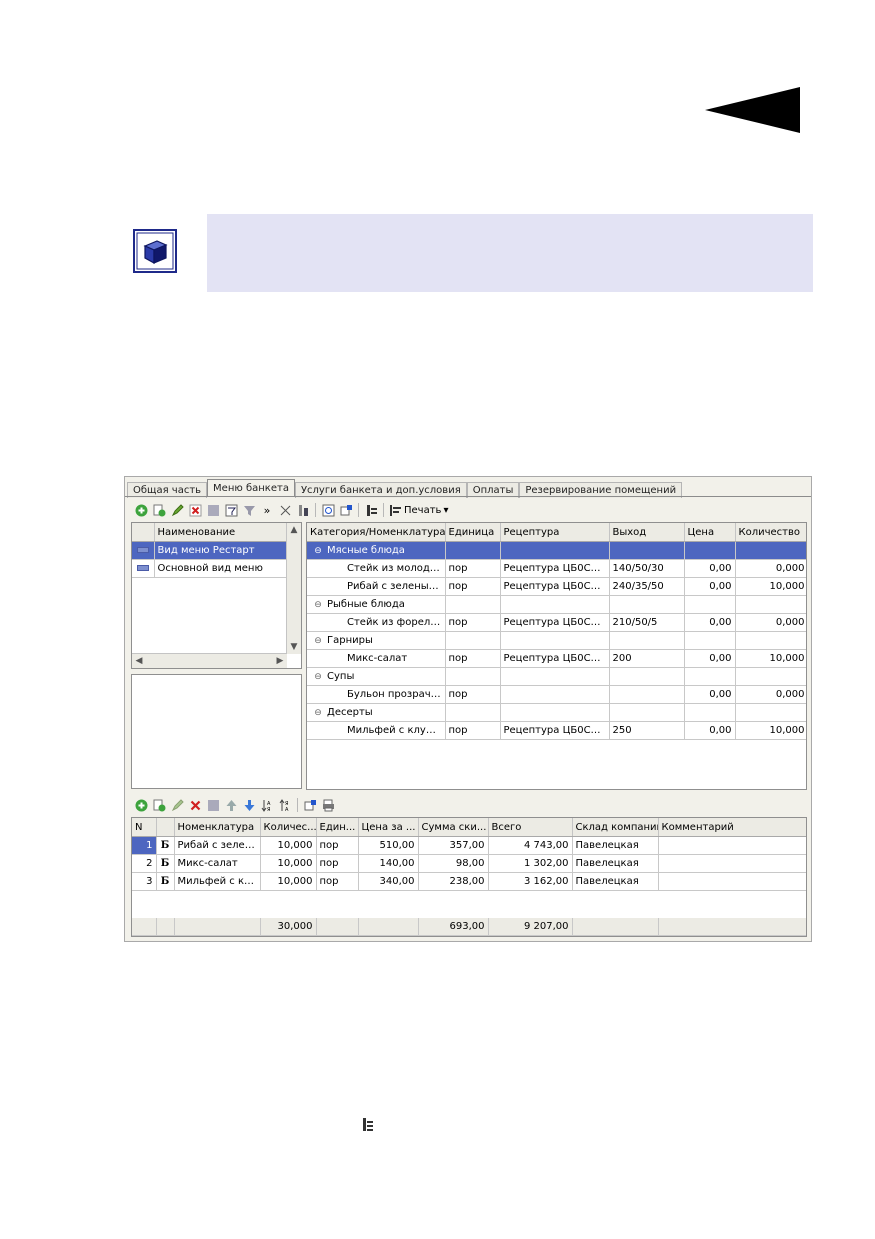 The width and height of the screenshot is (875, 1239). Describe the element at coordinates (285, 805) in the screenshot. I see `sort-descending-icon: ЯA` at that location.